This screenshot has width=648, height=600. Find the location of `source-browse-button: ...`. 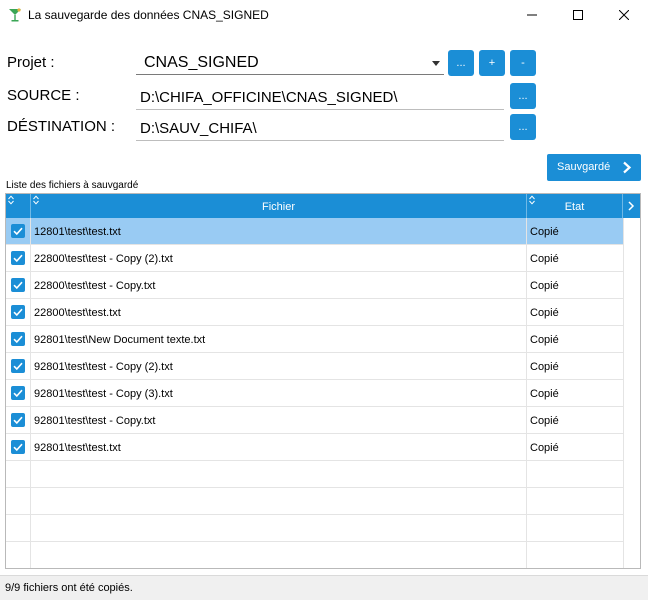

source-browse-button: ... is located at coordinates (523, 96).